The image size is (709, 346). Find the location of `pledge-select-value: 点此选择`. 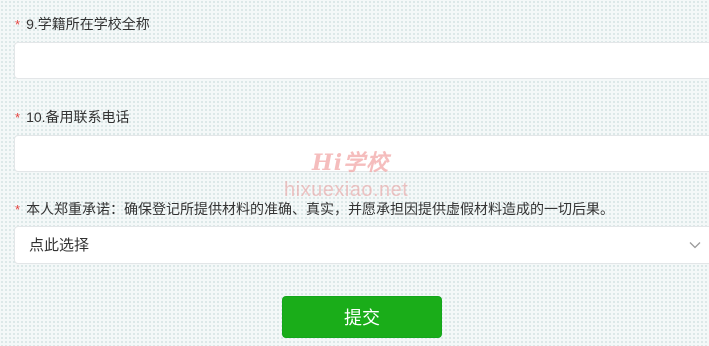

pledge-select-value: 点此选择 is located at coordinates (59, 245).